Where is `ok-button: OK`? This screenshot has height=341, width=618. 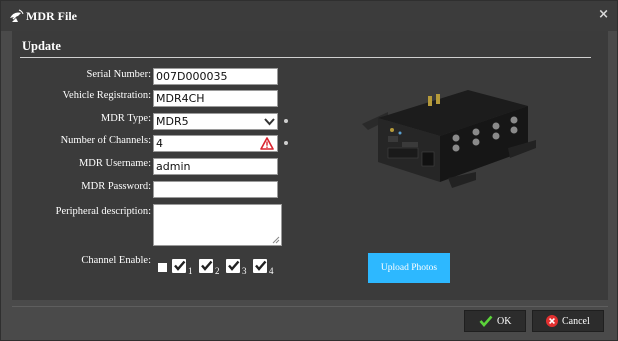
ok-button: OK is located at coordinates (495, 321).